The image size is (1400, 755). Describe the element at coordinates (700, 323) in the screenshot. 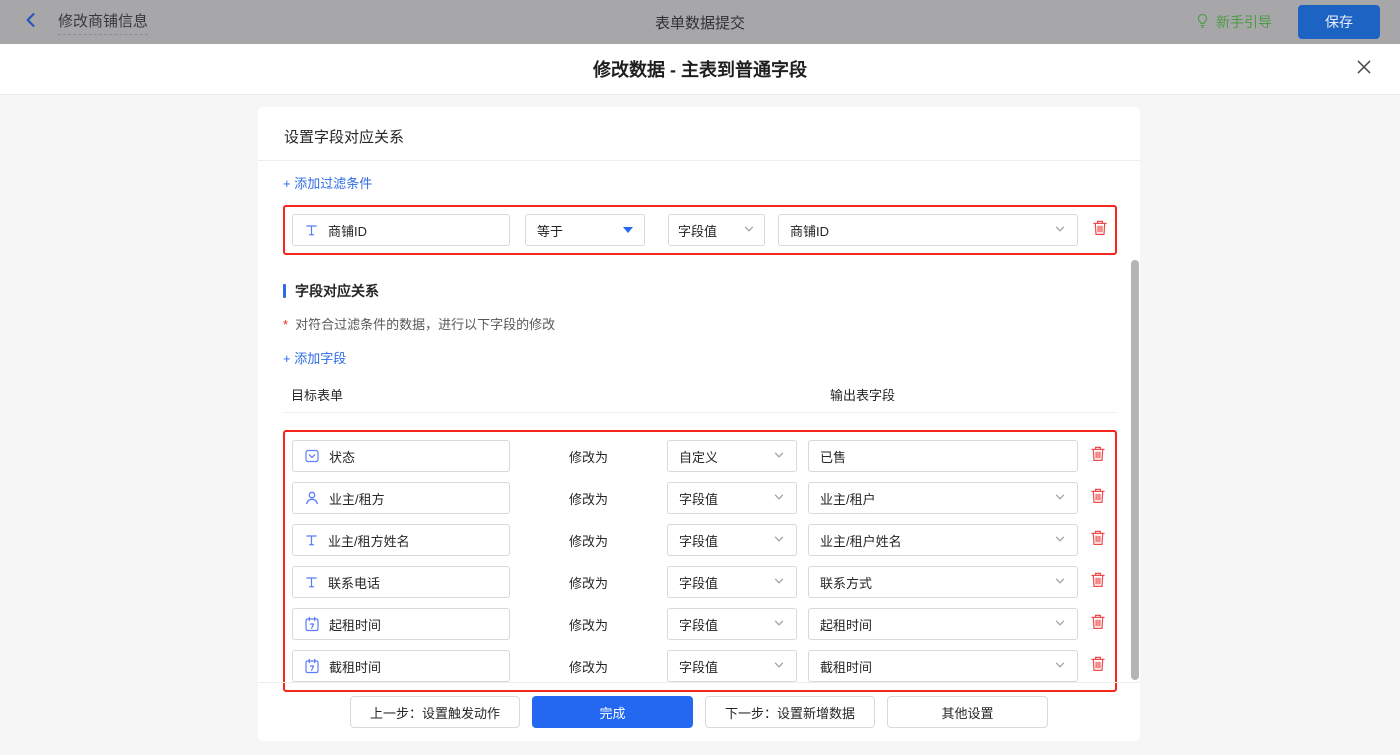

I see `mapping-note: * 对符合过滤条件的数据，进行以下字段的修改` at that location.